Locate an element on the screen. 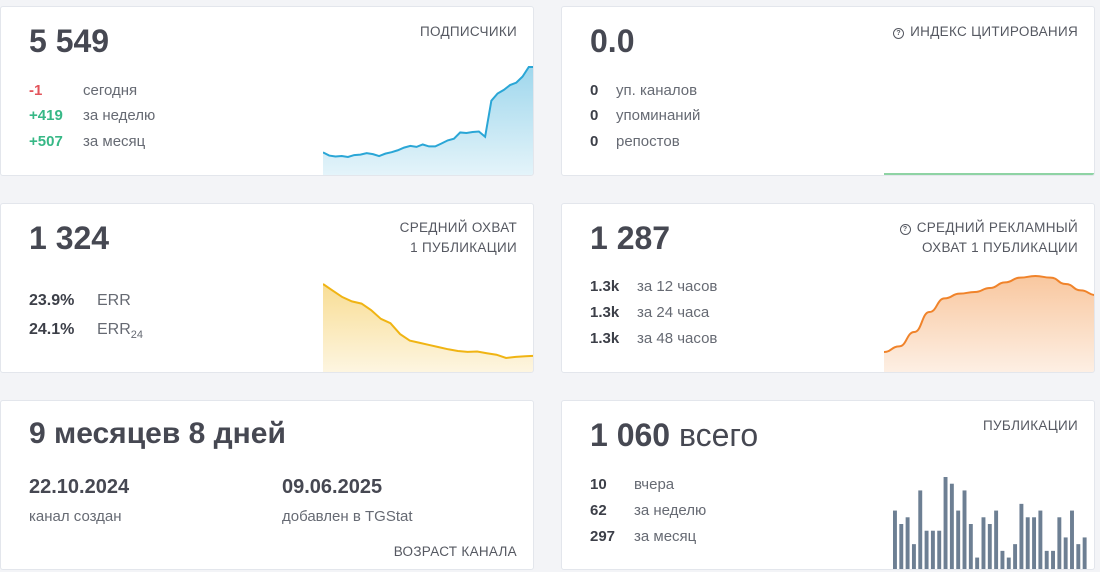 This screenshot has width=1100, height=572. ad-reach-title: ? СРЕДНИЙ РЕКЛАМНЫЙ ОХВАТ 1 ПУБЛИКАЦИИ is located at coordinates (988, 238).